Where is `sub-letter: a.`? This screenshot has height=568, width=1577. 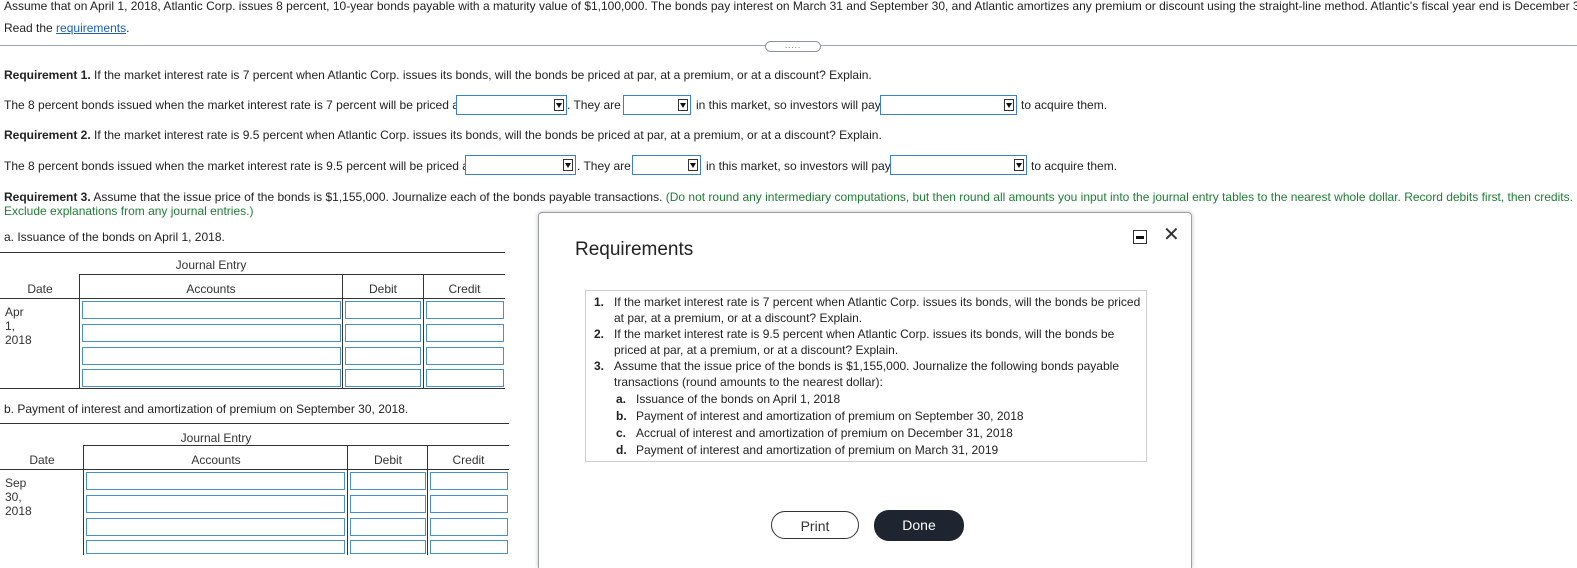
sub-letter: a. is located at coordinates (621, 399).